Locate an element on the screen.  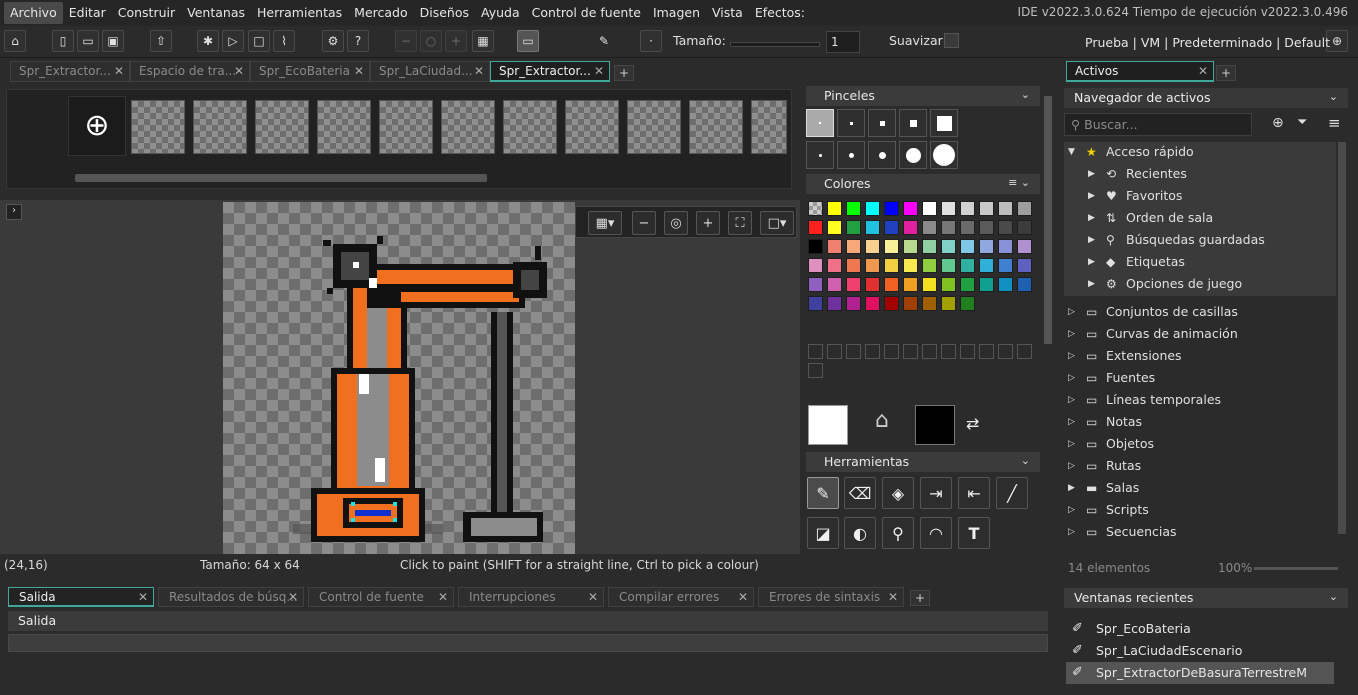
expand-icon: › is located at coordinates (14, 212).